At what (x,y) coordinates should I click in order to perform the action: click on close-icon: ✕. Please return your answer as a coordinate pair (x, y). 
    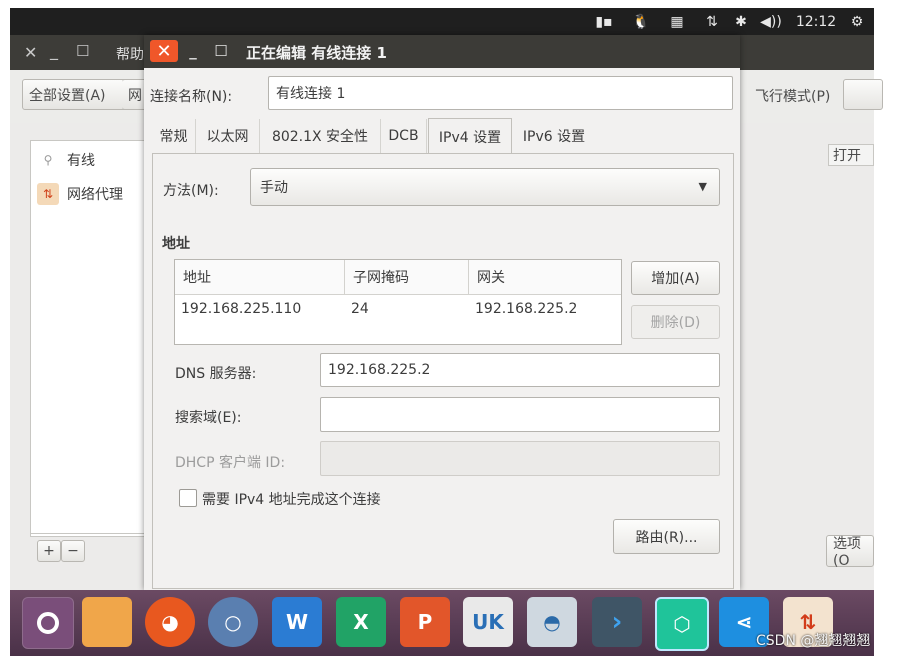
    Looking at the image, I should click on (30, 52).